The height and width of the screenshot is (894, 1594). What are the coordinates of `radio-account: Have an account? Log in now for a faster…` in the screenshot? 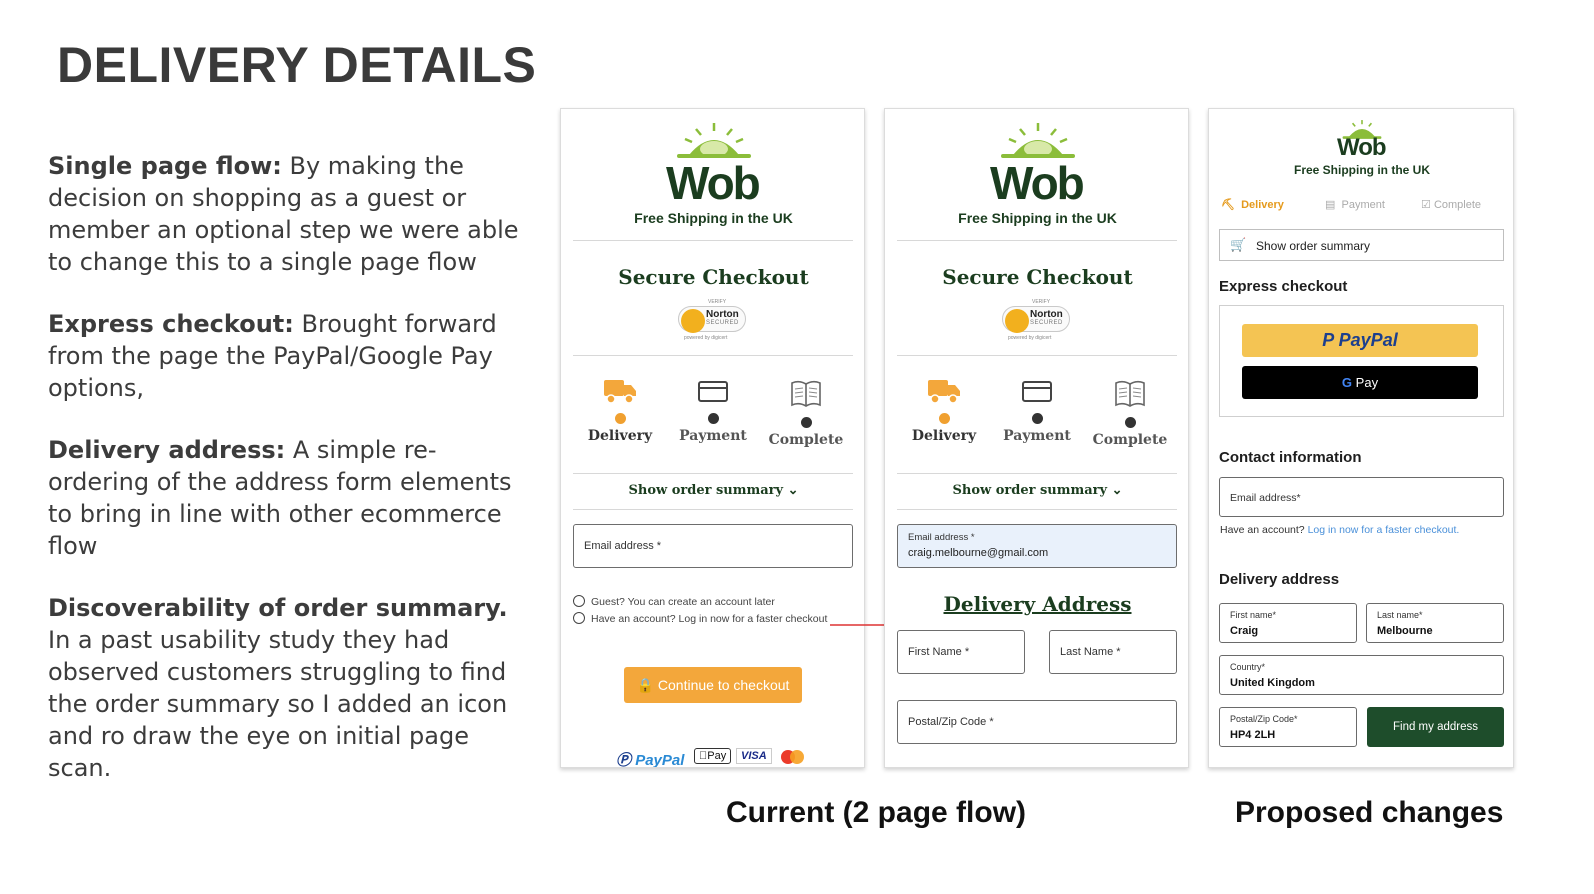 It's located at (700, 618).